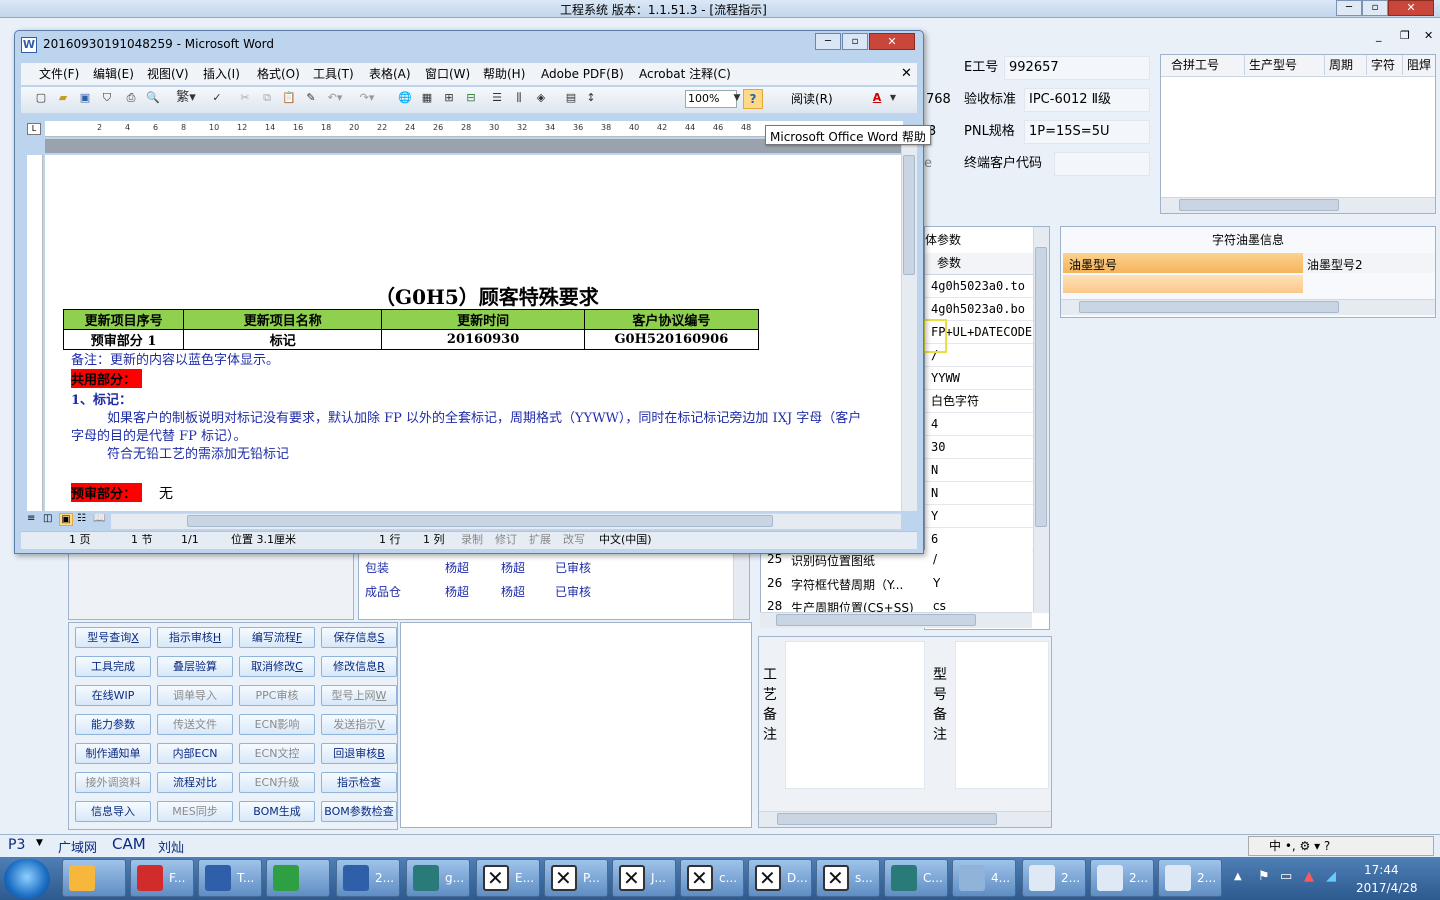 The width and height of the screenshot is (1440, 900). What do you see at coordinates (359, 811) in the screenshot?
I see `action-button: BOM参数检查` at bounding box center [359, 811].